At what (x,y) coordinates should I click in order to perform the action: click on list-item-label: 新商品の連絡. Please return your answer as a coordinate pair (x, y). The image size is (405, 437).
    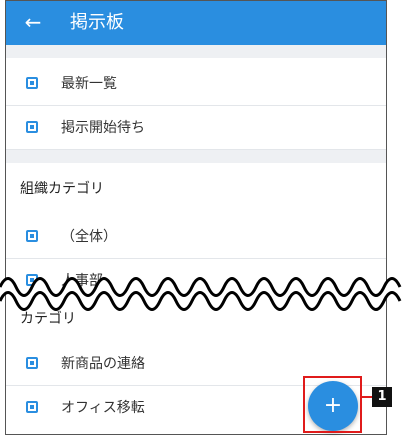
    Looking at the image, I should click on (103, 364).